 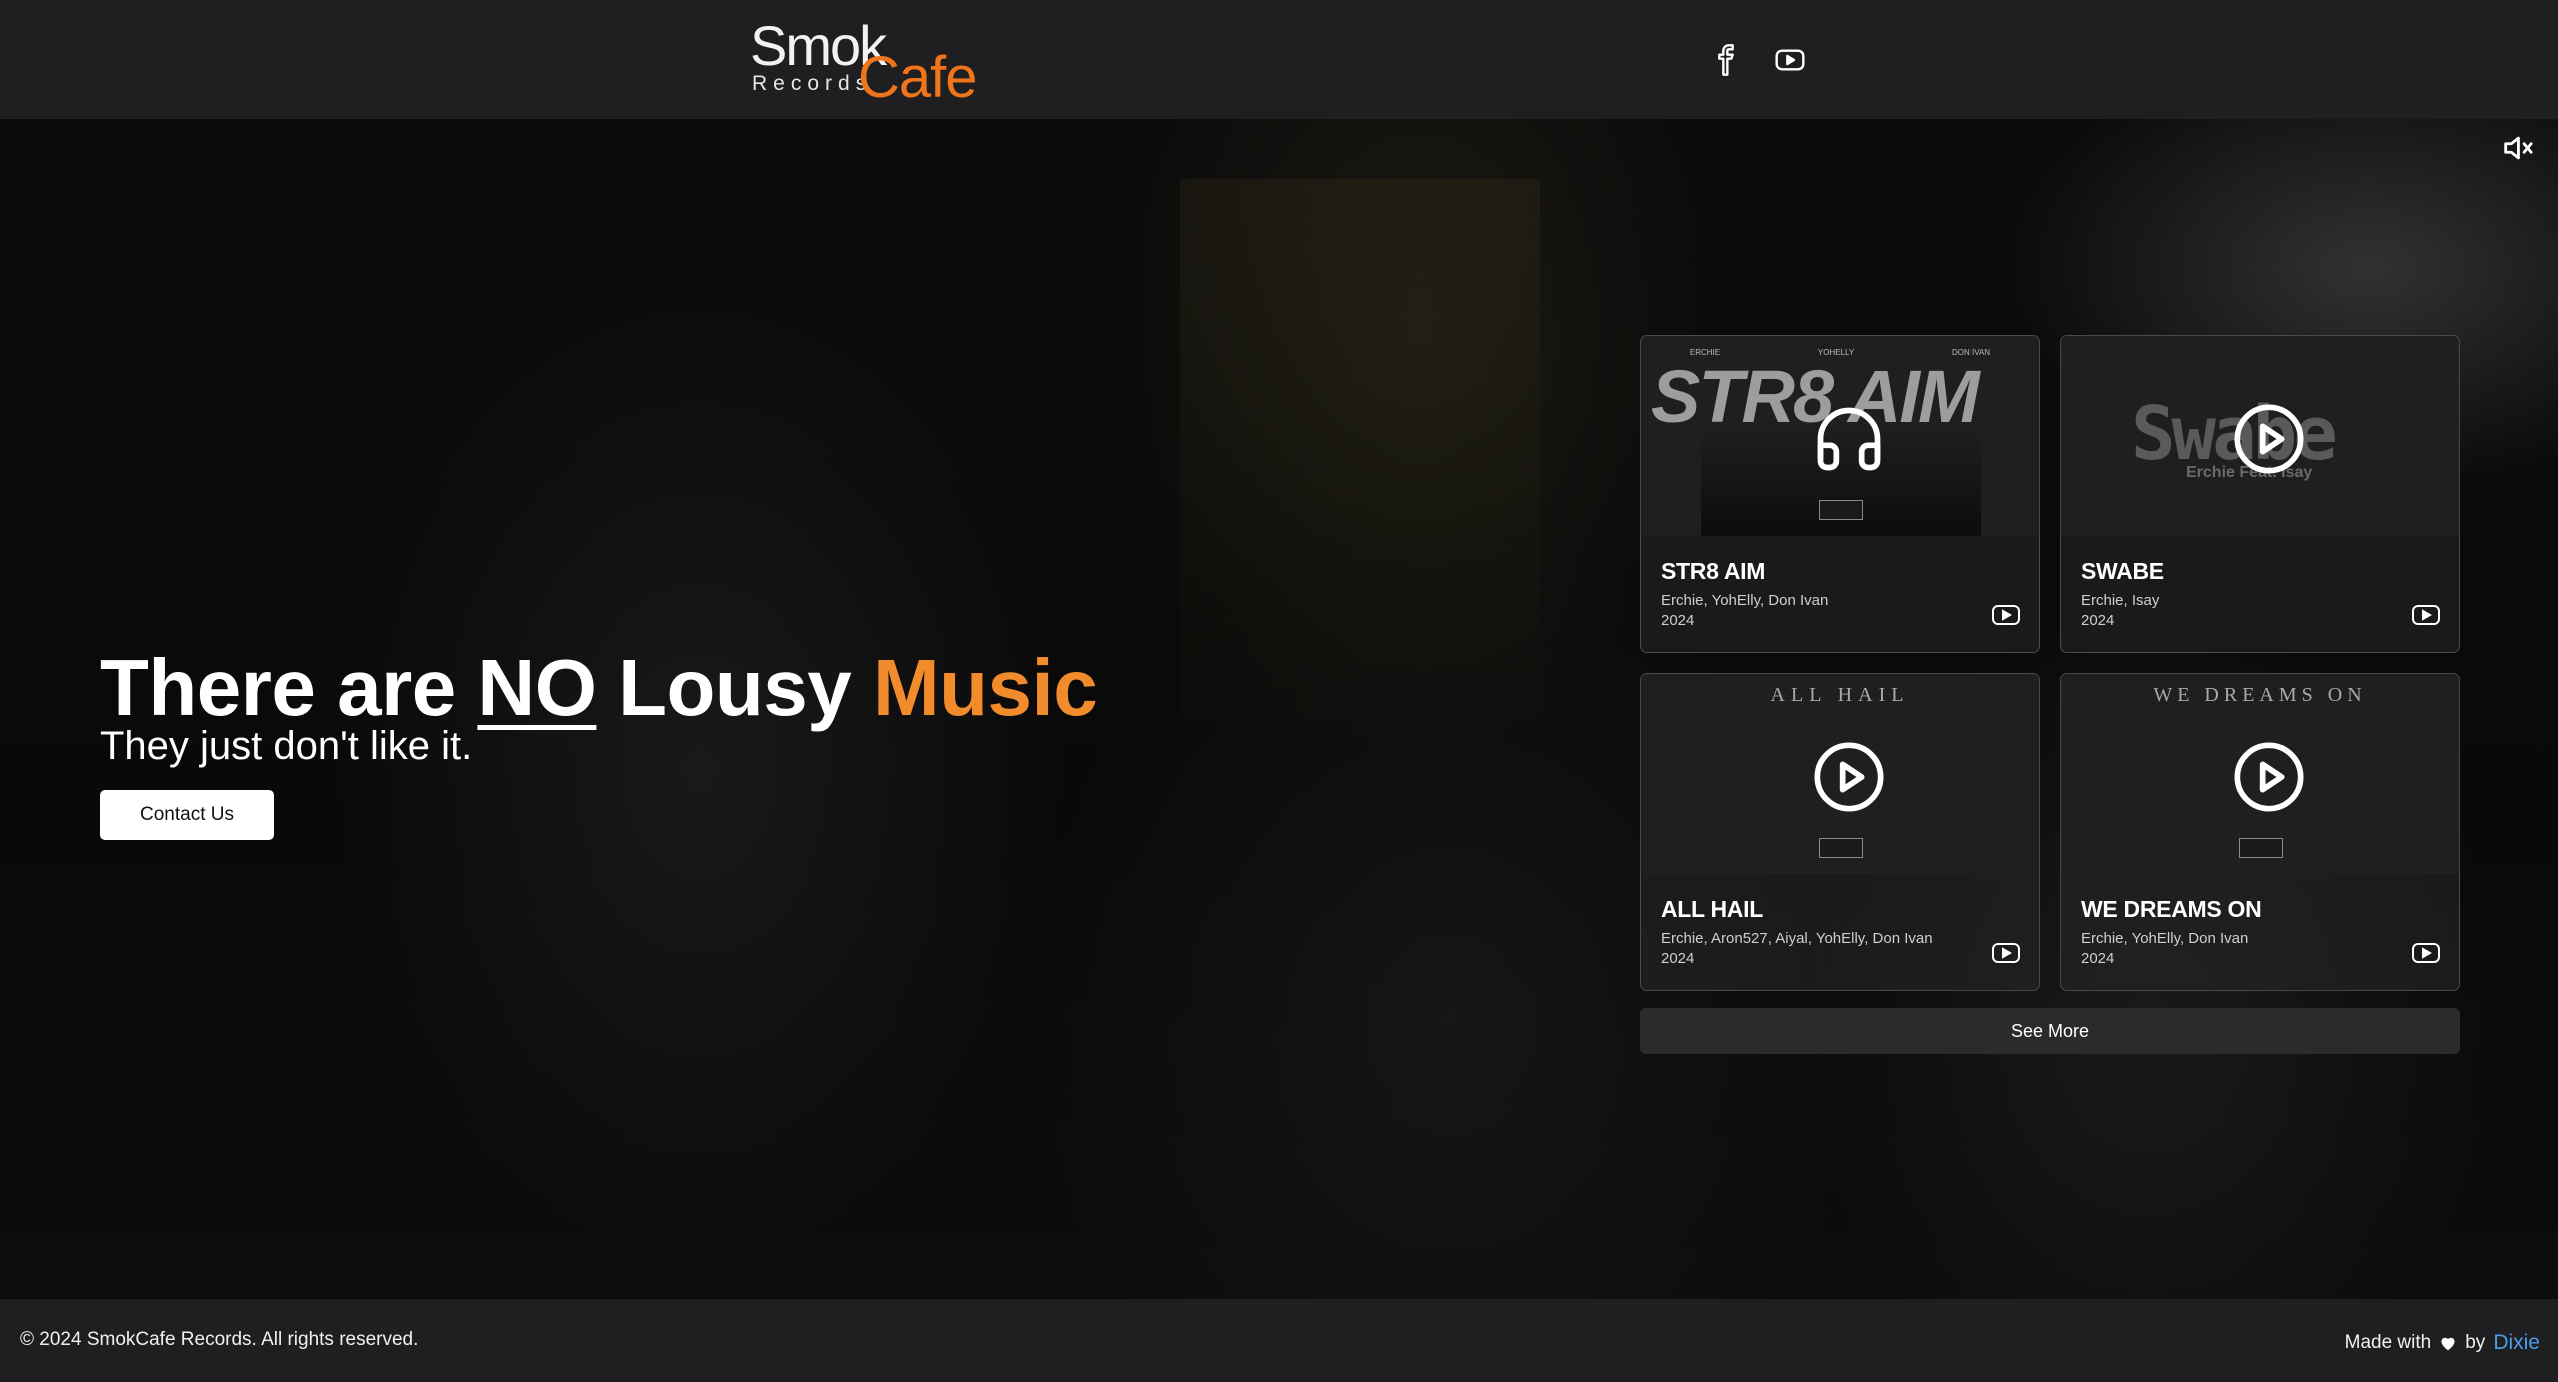 What do you see at coordinates (286, 746) in the screenshot?
I see `hero-subline: They just don't like it.` at bounding box center [286, 746].